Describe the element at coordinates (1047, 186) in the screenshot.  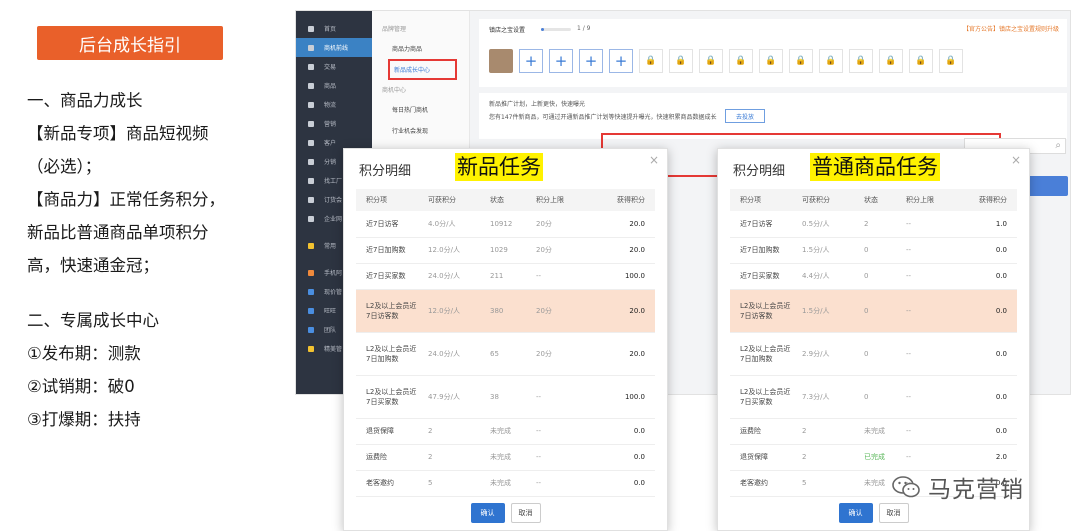
I see `action-button` at that location.